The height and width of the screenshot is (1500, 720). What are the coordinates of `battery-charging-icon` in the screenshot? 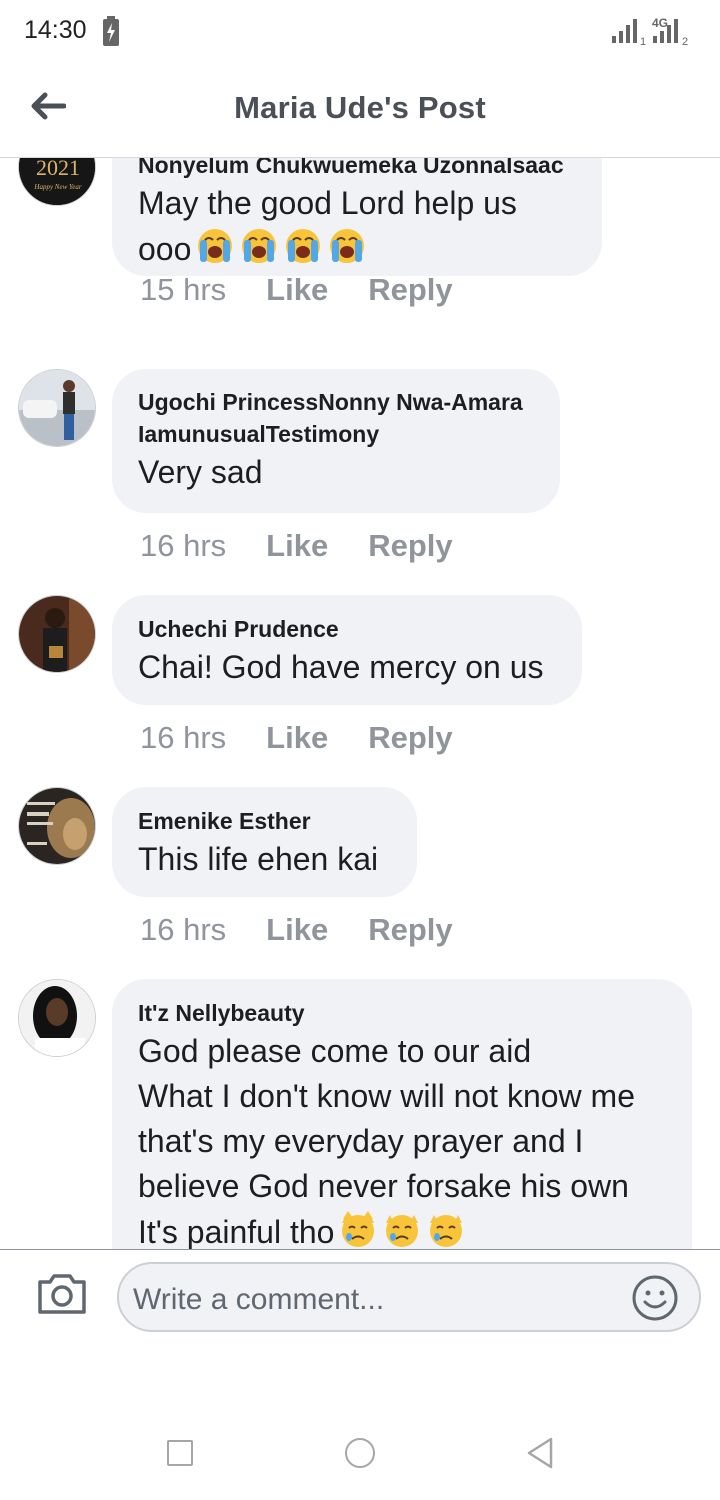 It's located at (111, 33).